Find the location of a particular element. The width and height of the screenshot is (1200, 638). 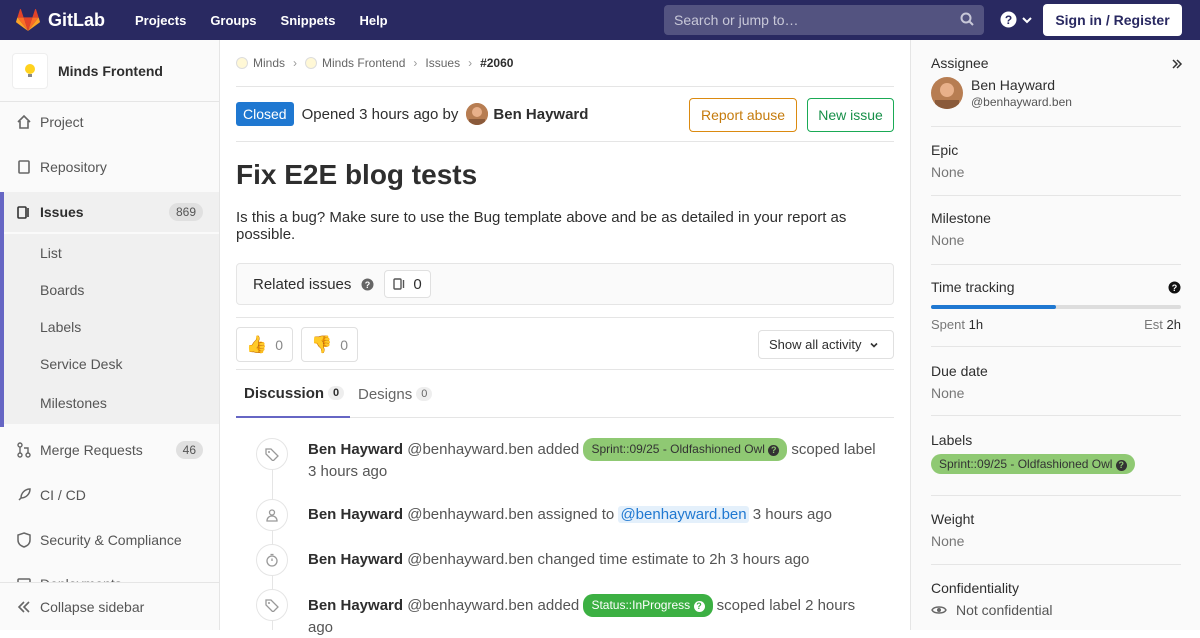

nav-projects: Projects is located at coordinates (160, 20).